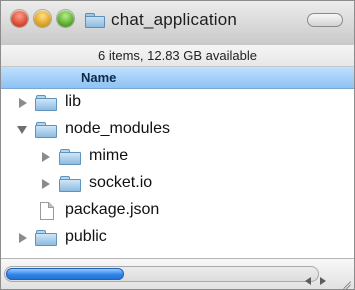 This screenshot has width=355, height=290. I want to click on window-title-area: chat_application, so click(161, 20).